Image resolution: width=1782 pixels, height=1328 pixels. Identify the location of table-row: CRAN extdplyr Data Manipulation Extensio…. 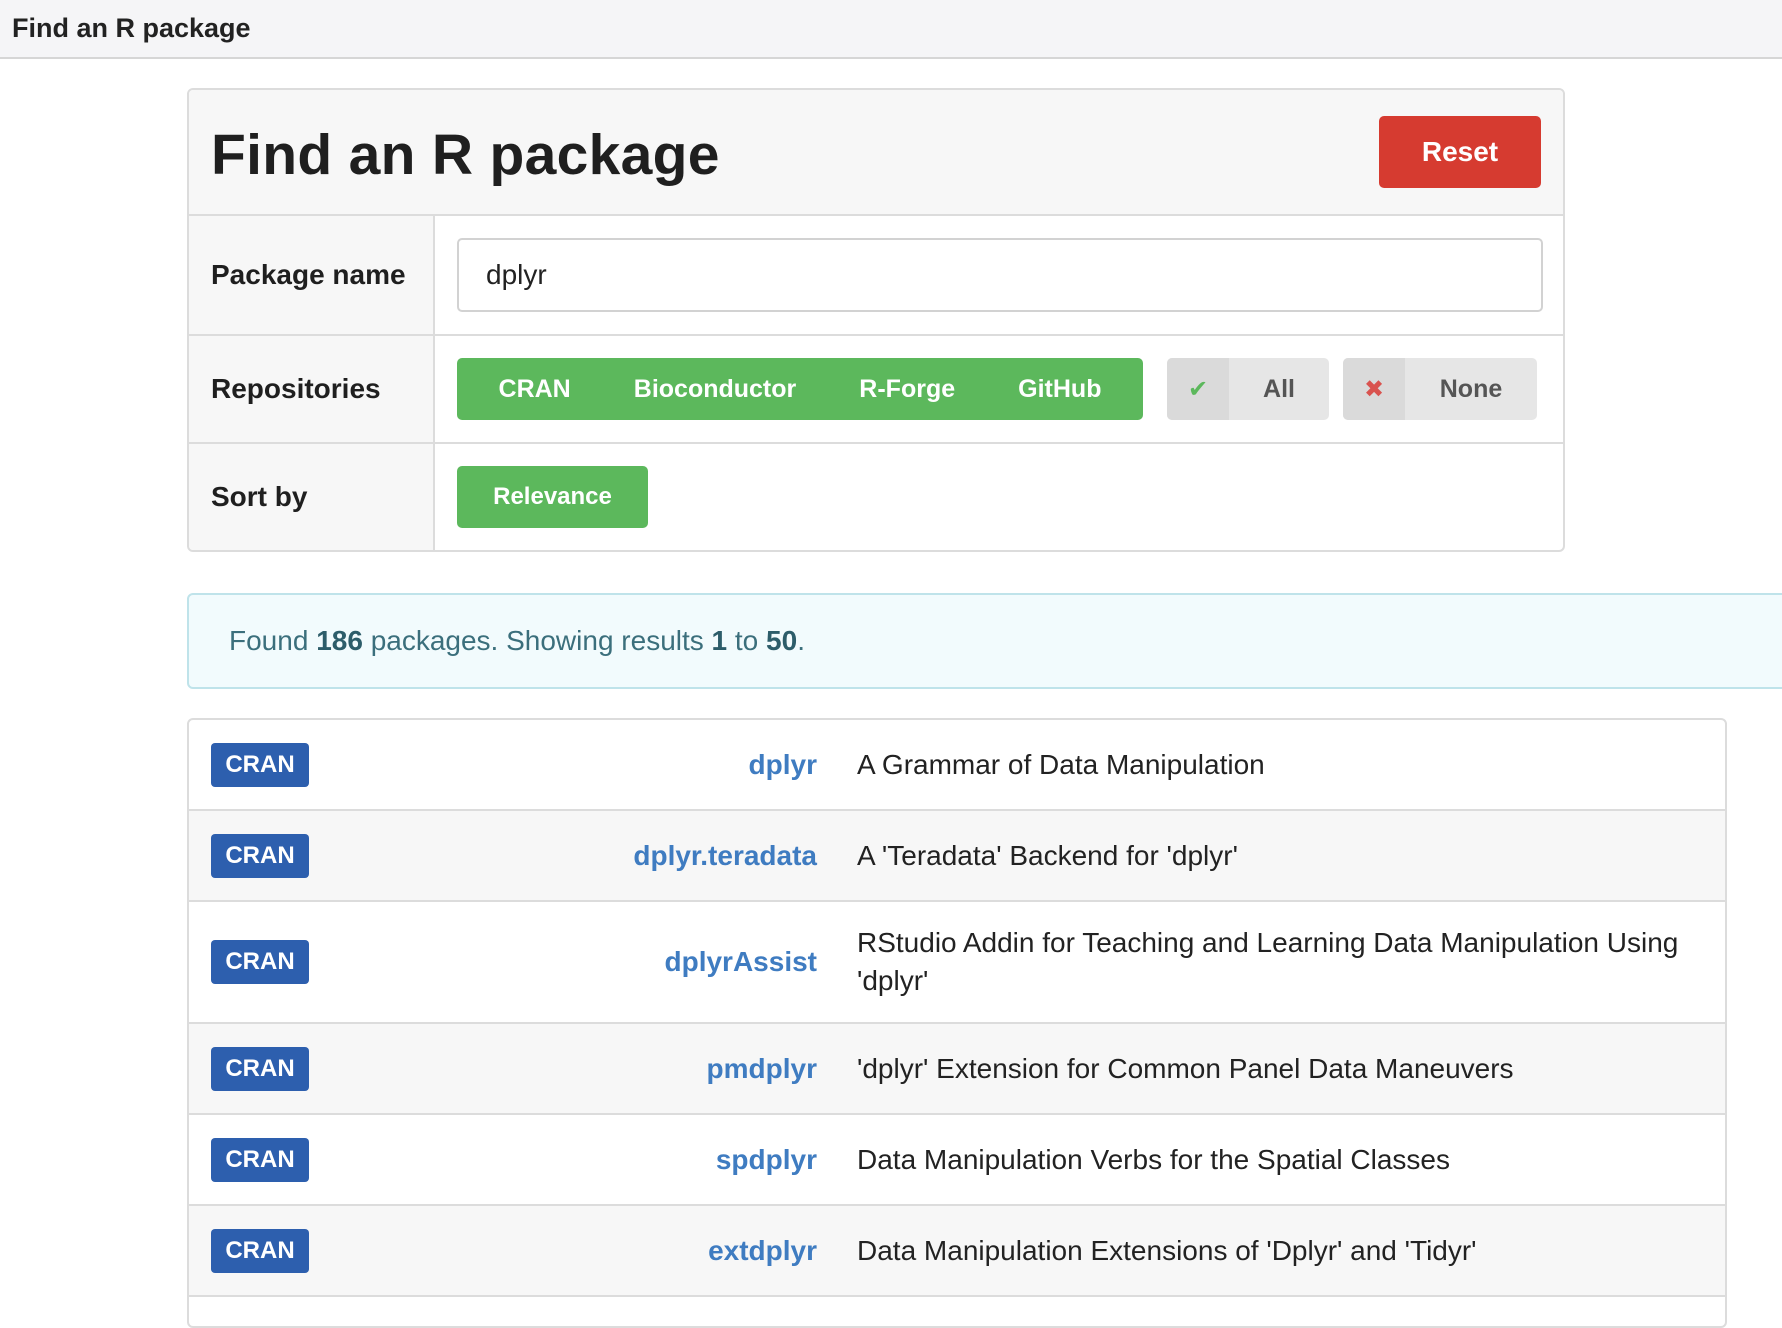
(957, 1251).